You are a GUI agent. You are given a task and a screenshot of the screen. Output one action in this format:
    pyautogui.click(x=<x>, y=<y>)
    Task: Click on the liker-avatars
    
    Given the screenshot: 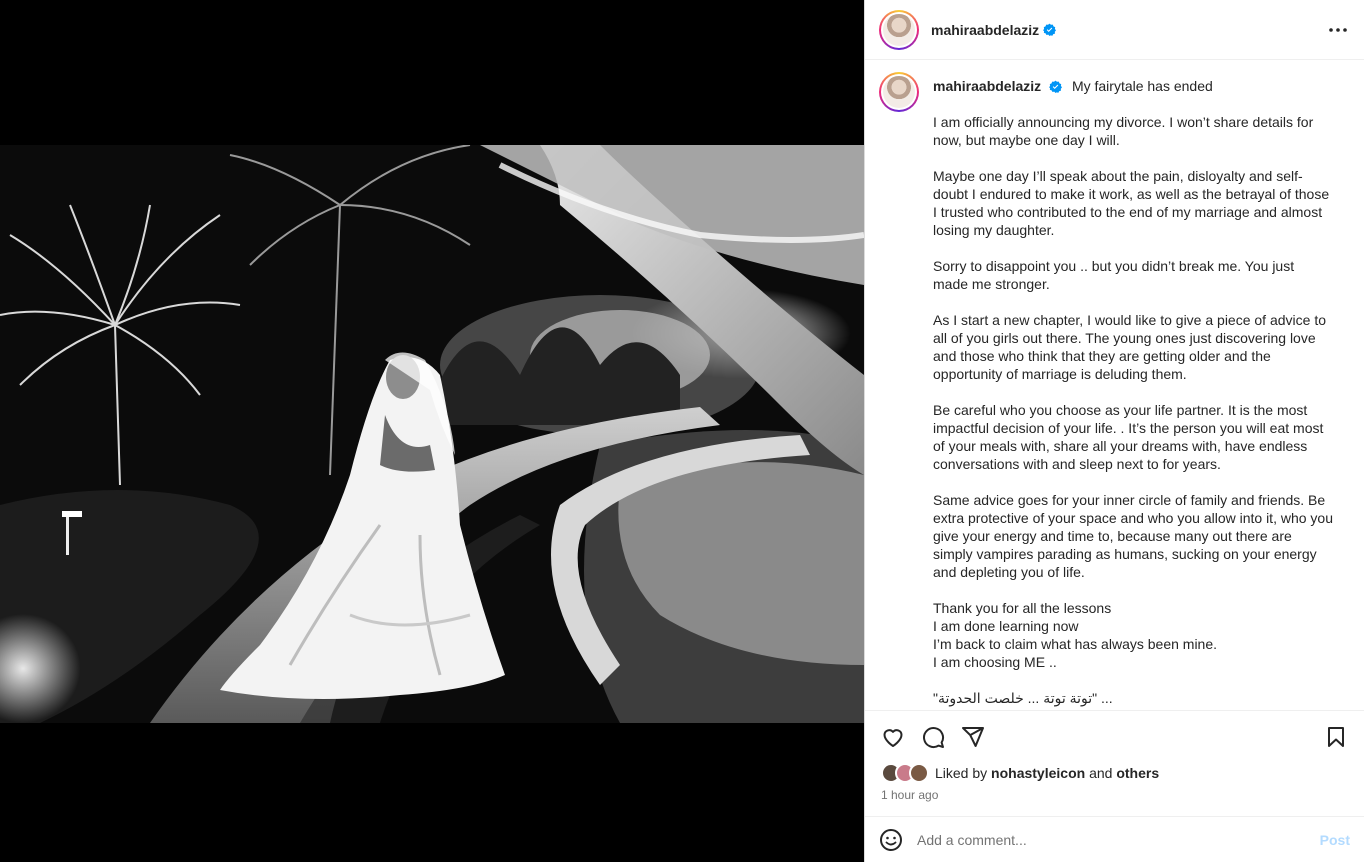 What is the action you would take?
    pyautogui.click(x=905, y=773)
    